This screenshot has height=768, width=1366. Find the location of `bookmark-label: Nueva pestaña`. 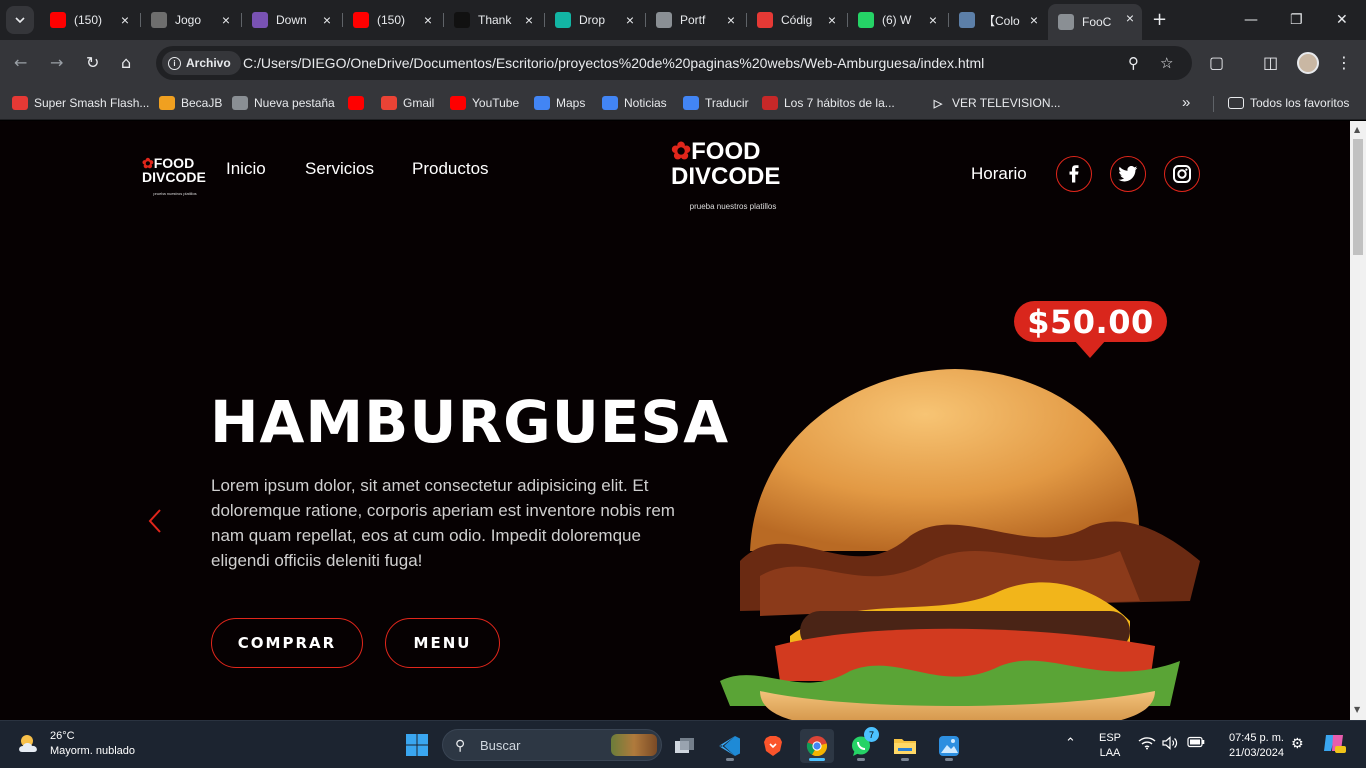

bookmark-label: Nueva pestaña is located at coordinates (294, 103).